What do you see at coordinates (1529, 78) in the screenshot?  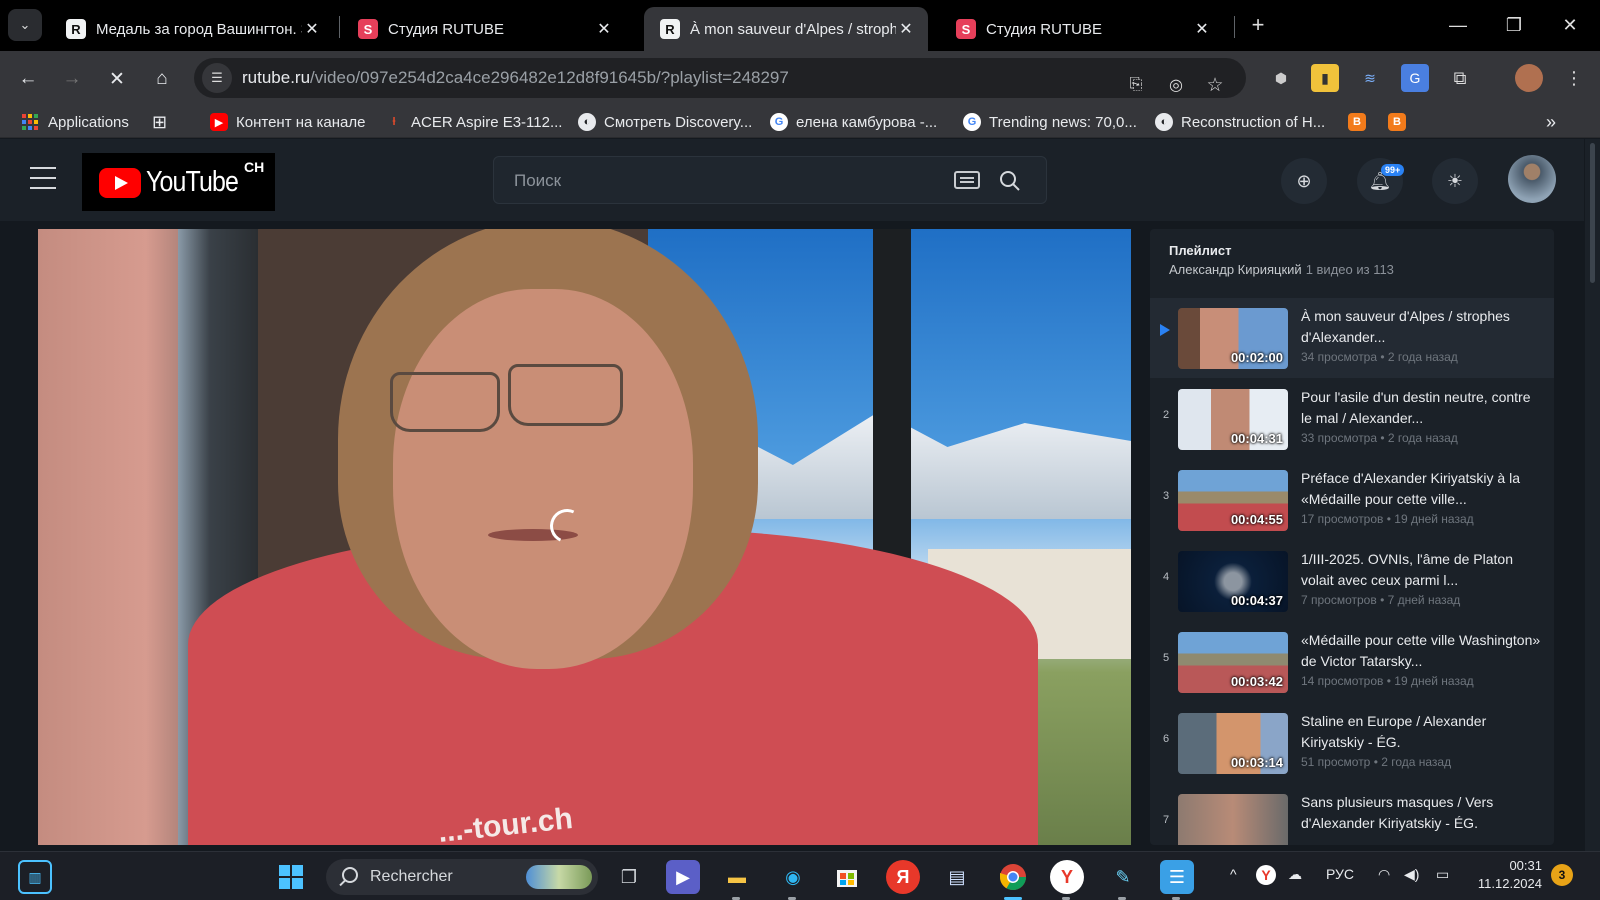 I see `profile-avatar-icon` at bounding box center [1529, 78].